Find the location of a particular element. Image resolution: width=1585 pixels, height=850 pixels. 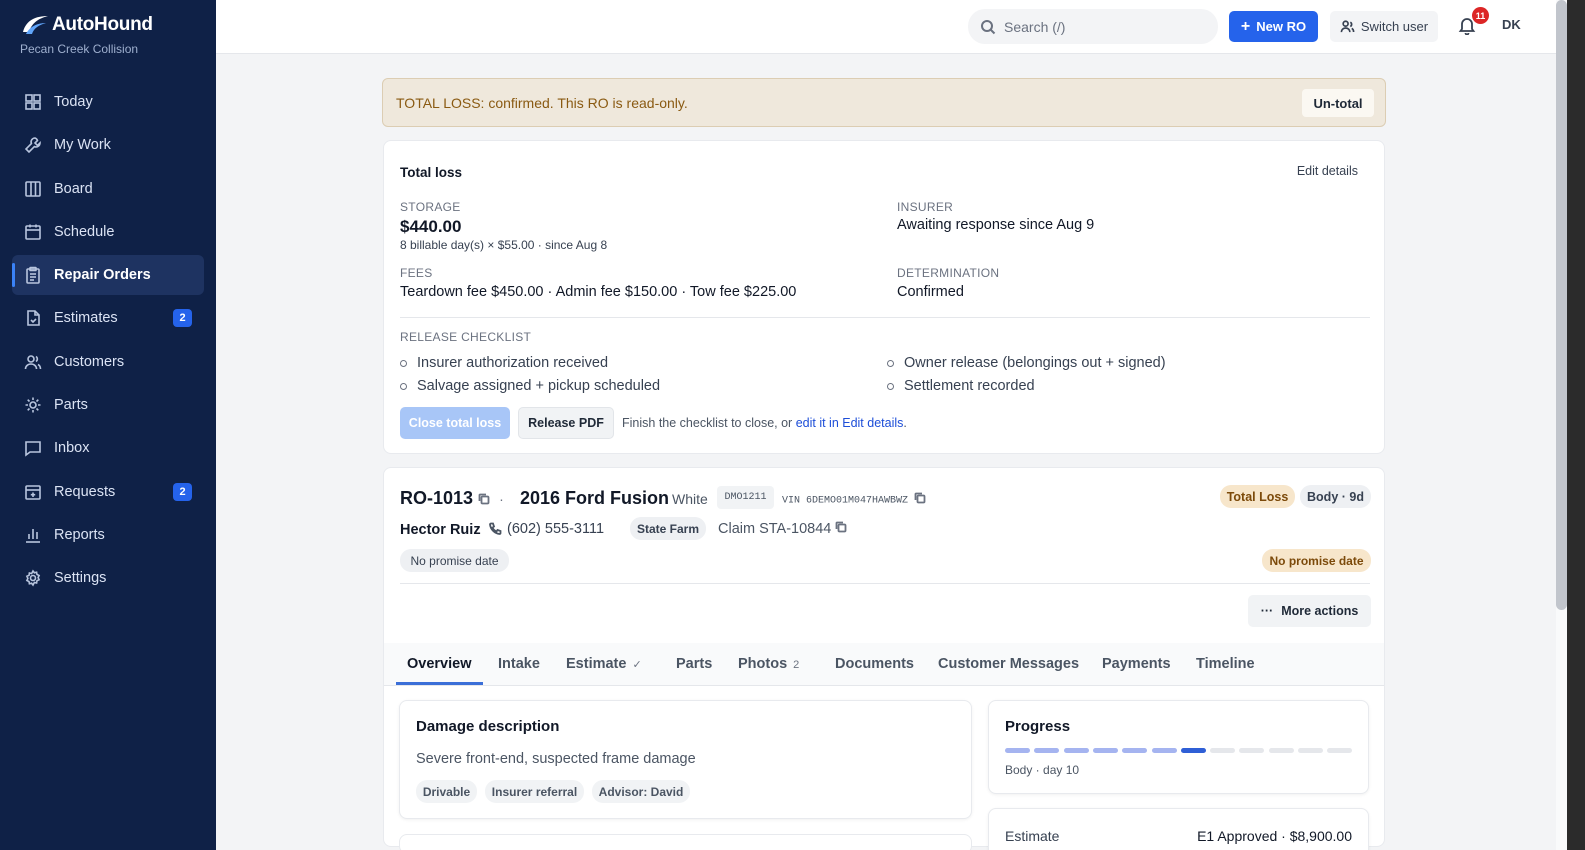

checklist-item: Owner release (belongings out + signed) is located at coordinates (1026, 363).